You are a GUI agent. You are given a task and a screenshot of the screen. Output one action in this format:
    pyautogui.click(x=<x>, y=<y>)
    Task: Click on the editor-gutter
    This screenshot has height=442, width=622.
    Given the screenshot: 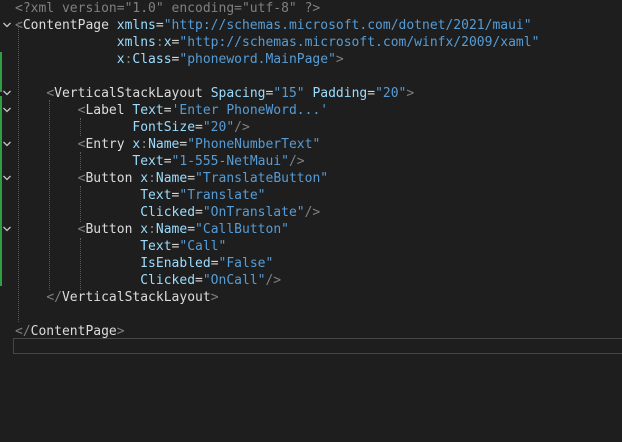 What is the action you would take?
    pyautogui.click(x=7, y=221)
    